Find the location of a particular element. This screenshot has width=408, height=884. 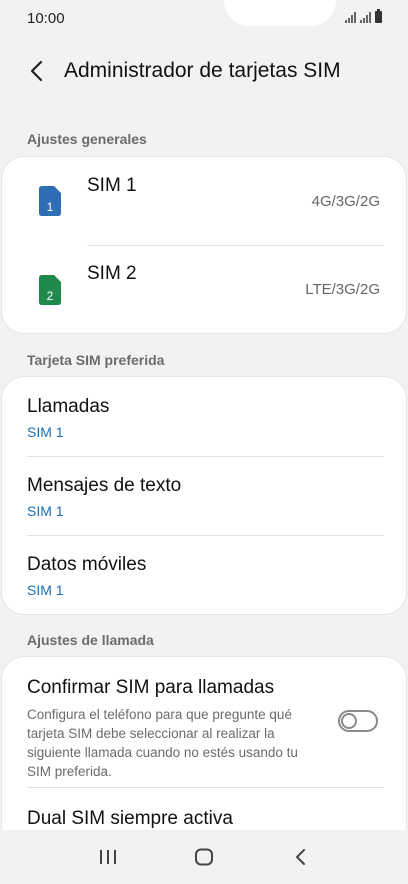

toggle-knob is located at coordinates (349, 721).